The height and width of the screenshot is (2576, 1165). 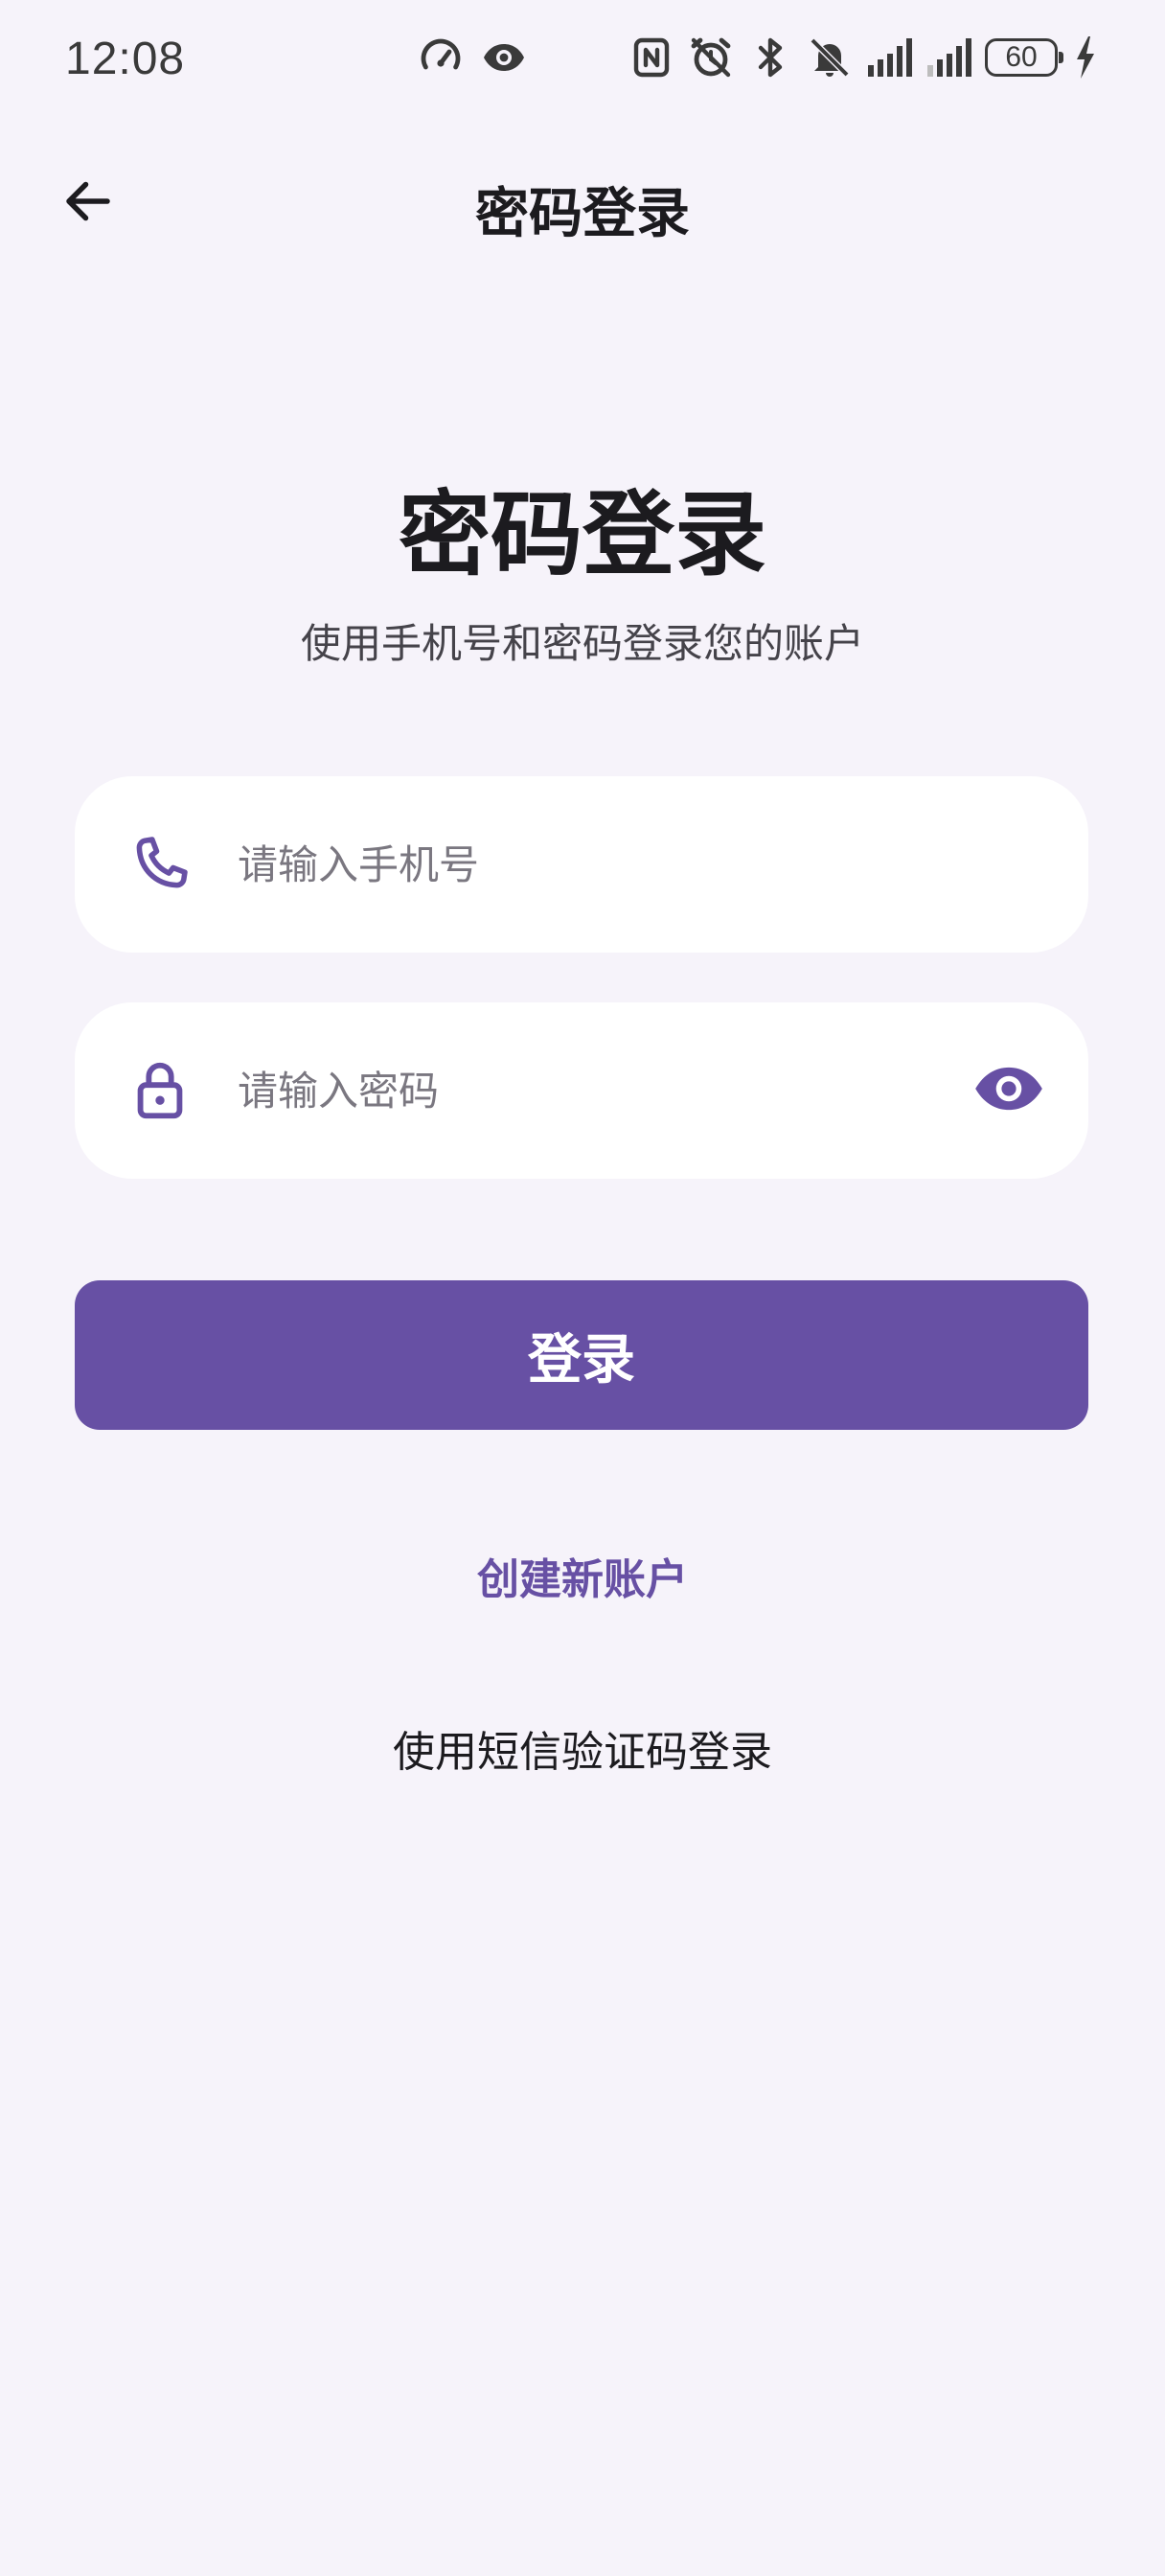 What do you see at coordinates (441, 57) in the screenshot?
I see `speedometer-icon` at bounding box center [441, 57].